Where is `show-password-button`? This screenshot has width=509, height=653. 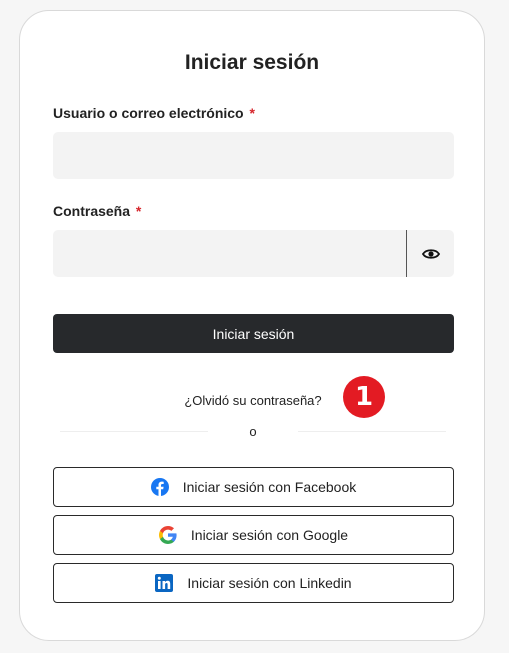 show-password-button is located at coordinates (430, 253).